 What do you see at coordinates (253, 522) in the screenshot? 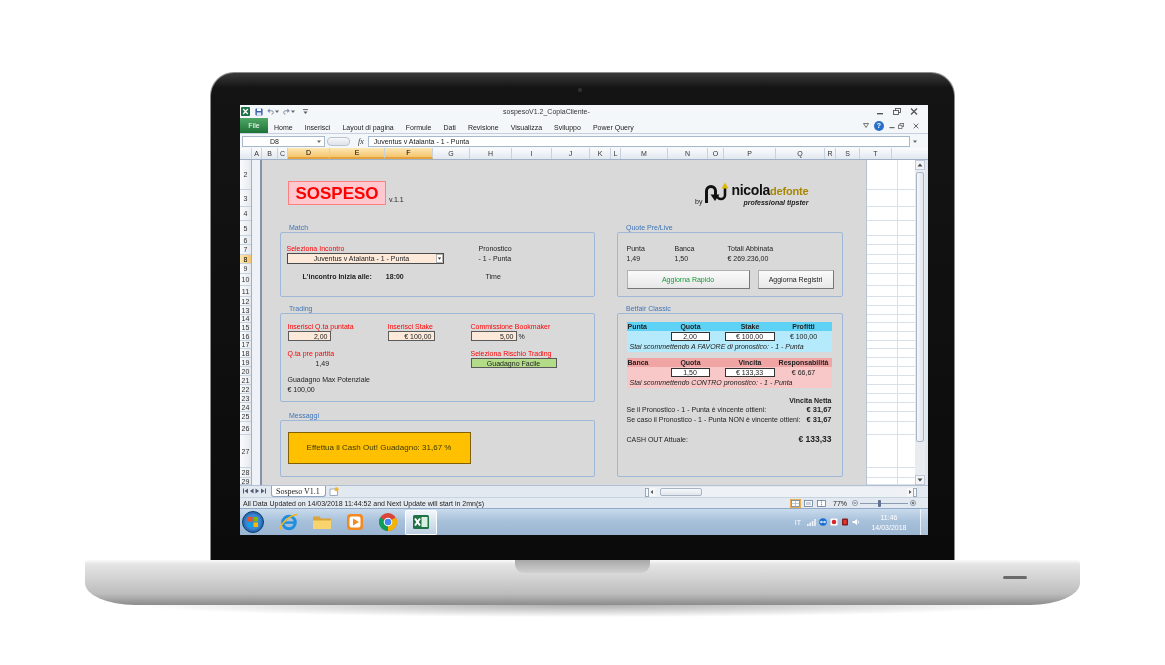
I see `start-icon` at bounding box center [253, 522].